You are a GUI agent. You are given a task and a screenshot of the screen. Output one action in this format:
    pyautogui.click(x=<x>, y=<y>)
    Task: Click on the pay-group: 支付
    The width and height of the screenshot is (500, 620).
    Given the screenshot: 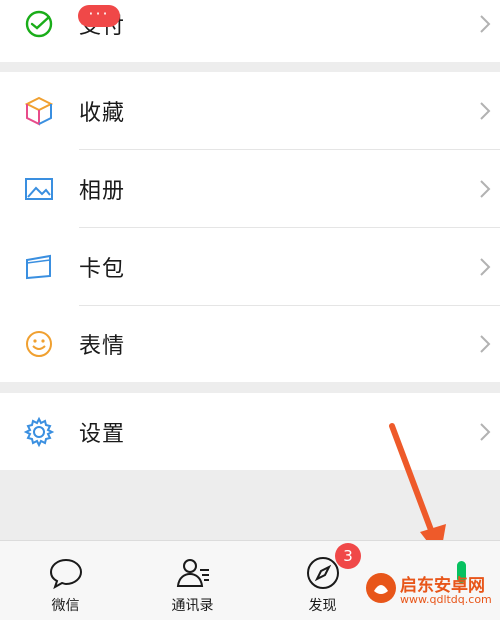 What is the action you would take?
    pyautogui.click(x=250, y=31)
    